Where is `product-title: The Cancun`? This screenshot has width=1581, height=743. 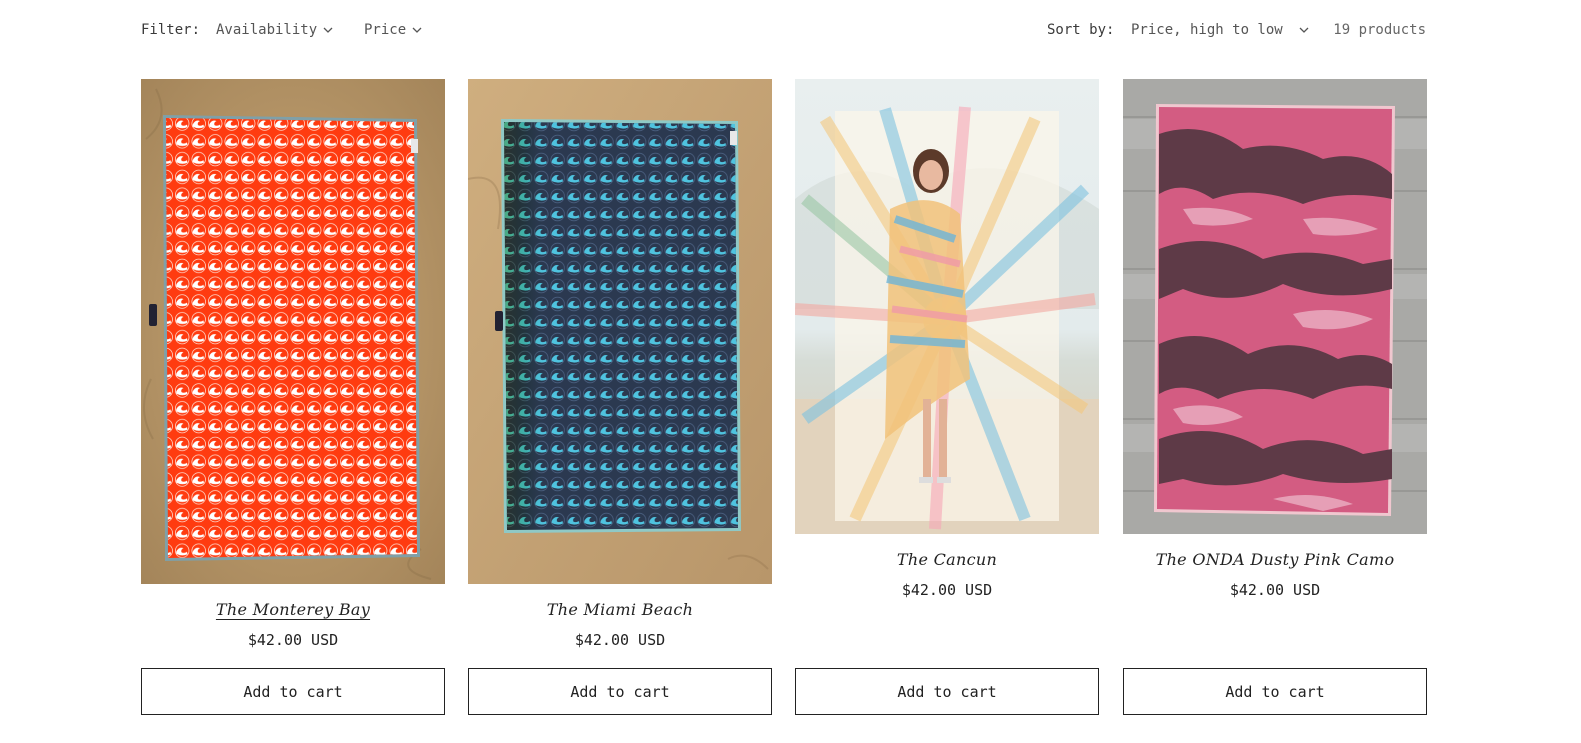 product-title: The Cancun is located at coordinates (947, 559).